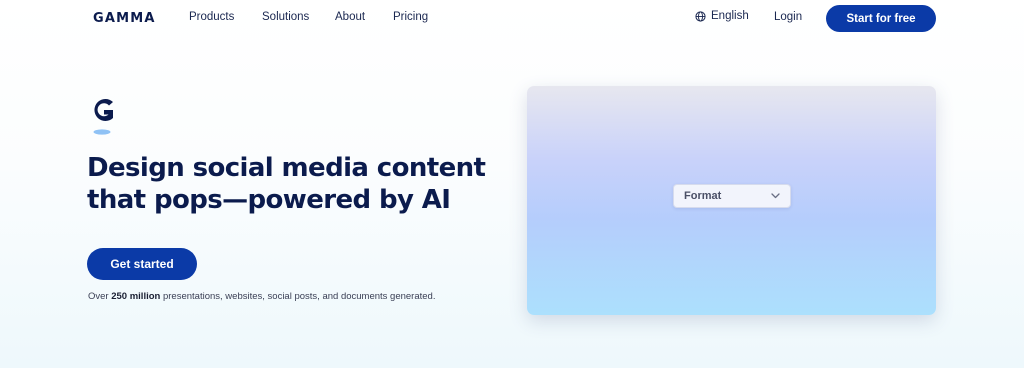 The width and height of the screenshot is (1024, 368). I want to click on nav-about: About, so click(350, 17).